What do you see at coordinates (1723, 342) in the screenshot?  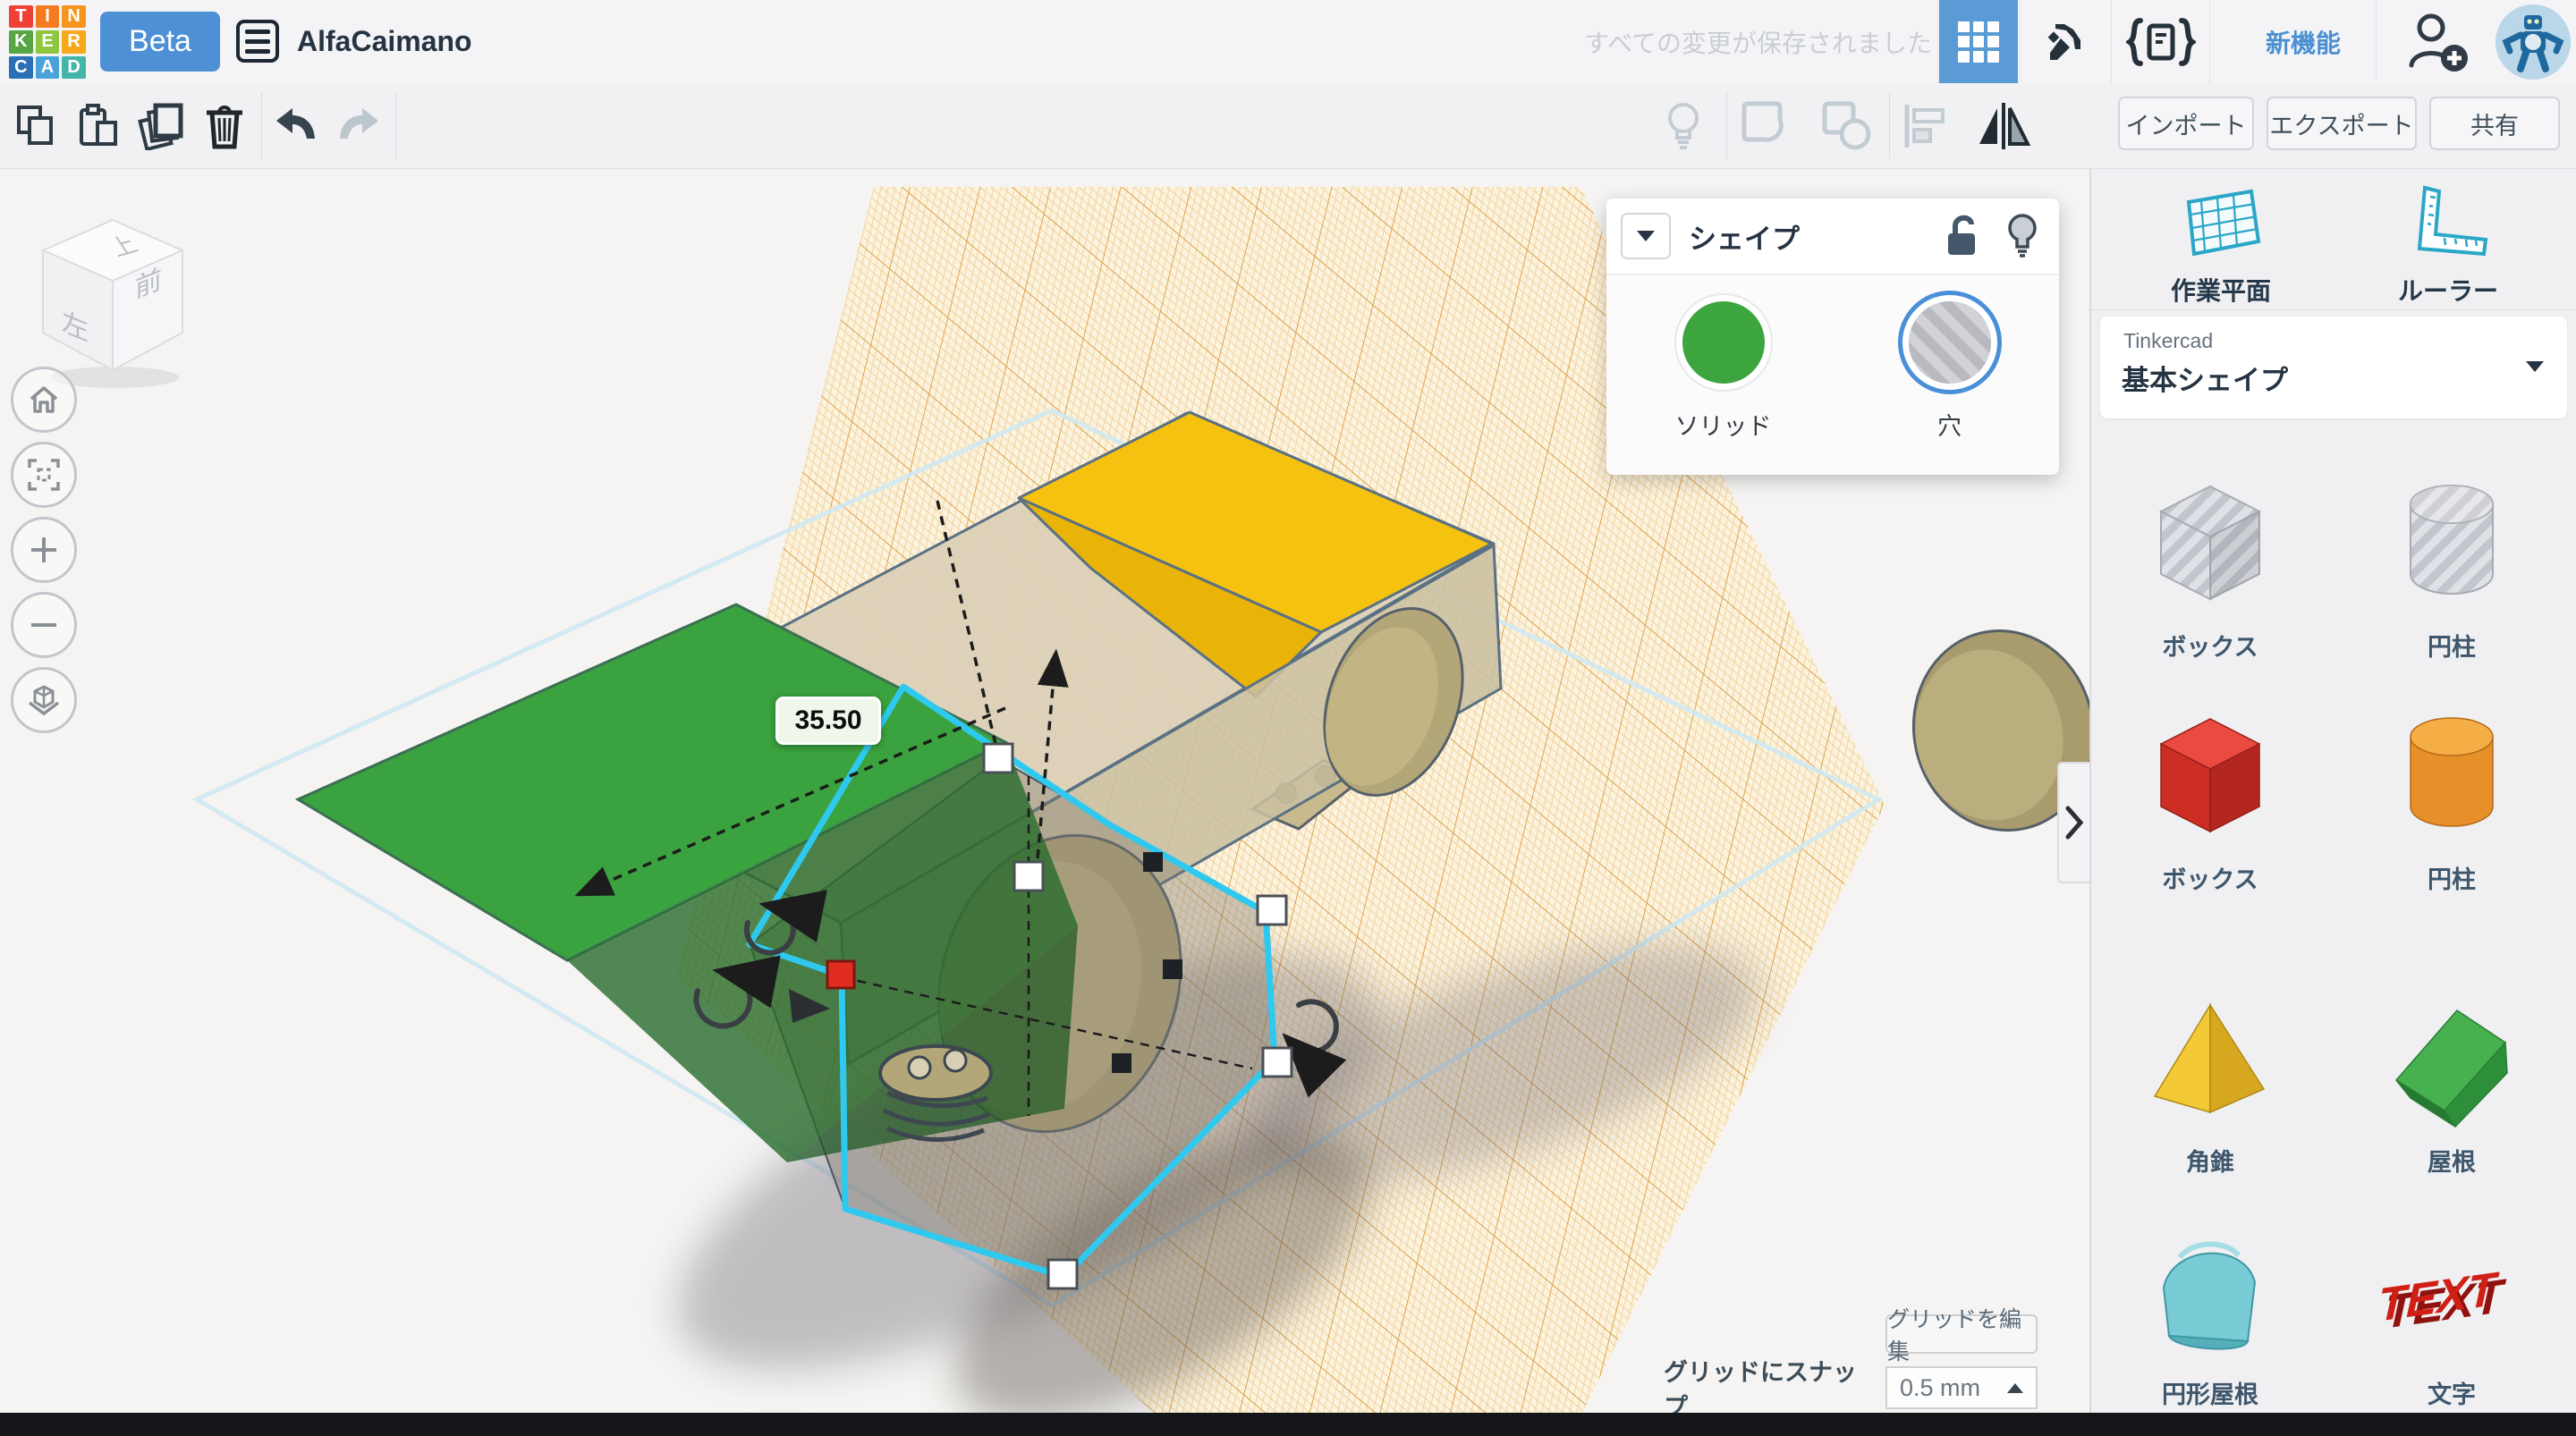 I see `solid-color-swatch` at bounding box center [1723, 342].